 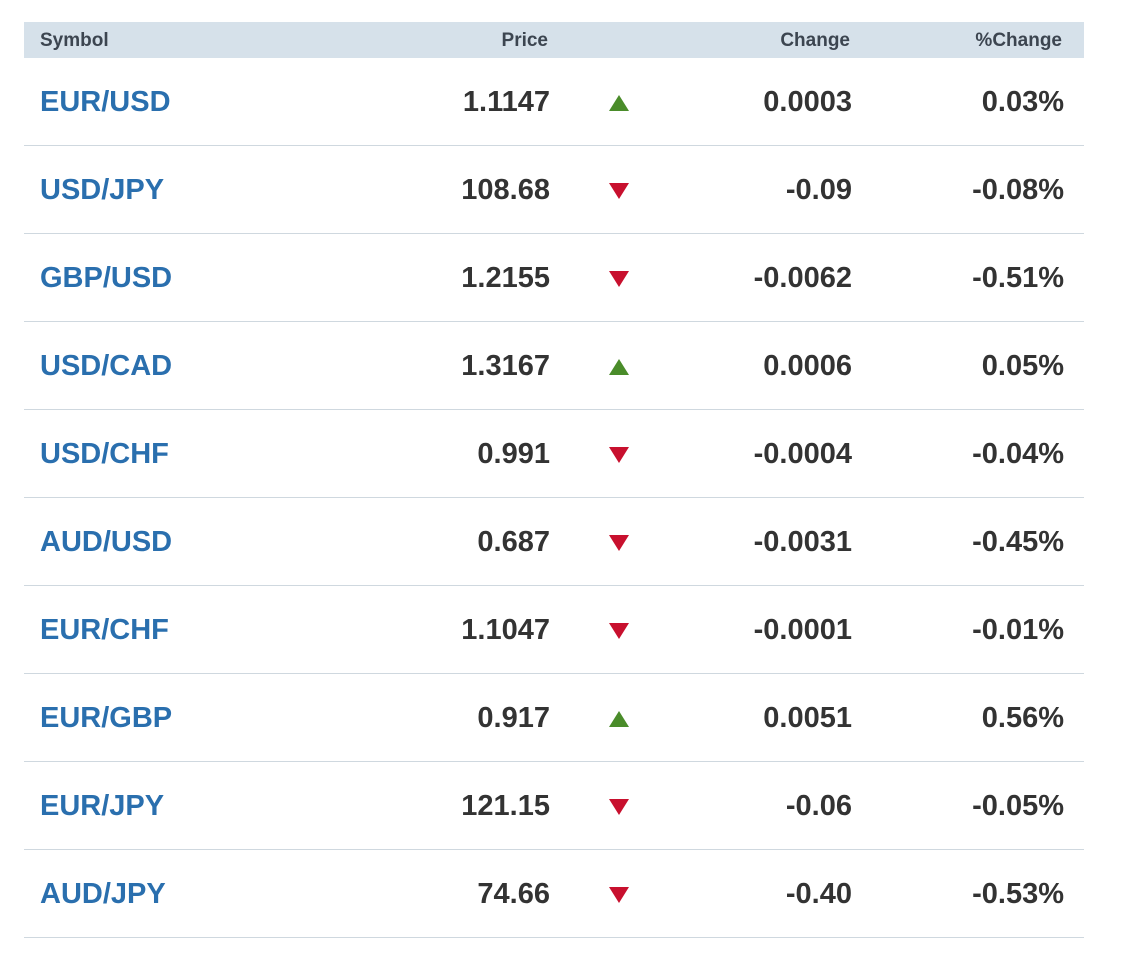 What do you see at coordinates (505, 806) in the screenshot?
I see `price-value: 121.15` at bounding box center [505, 806].